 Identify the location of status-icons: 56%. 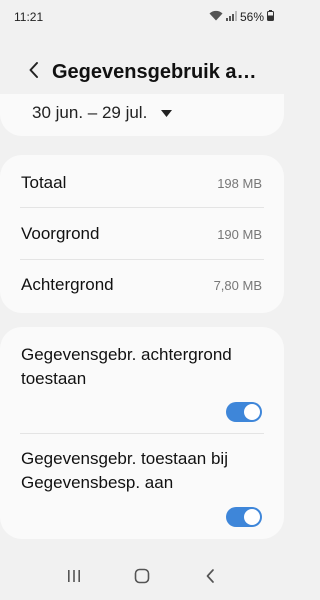
(241, 17).